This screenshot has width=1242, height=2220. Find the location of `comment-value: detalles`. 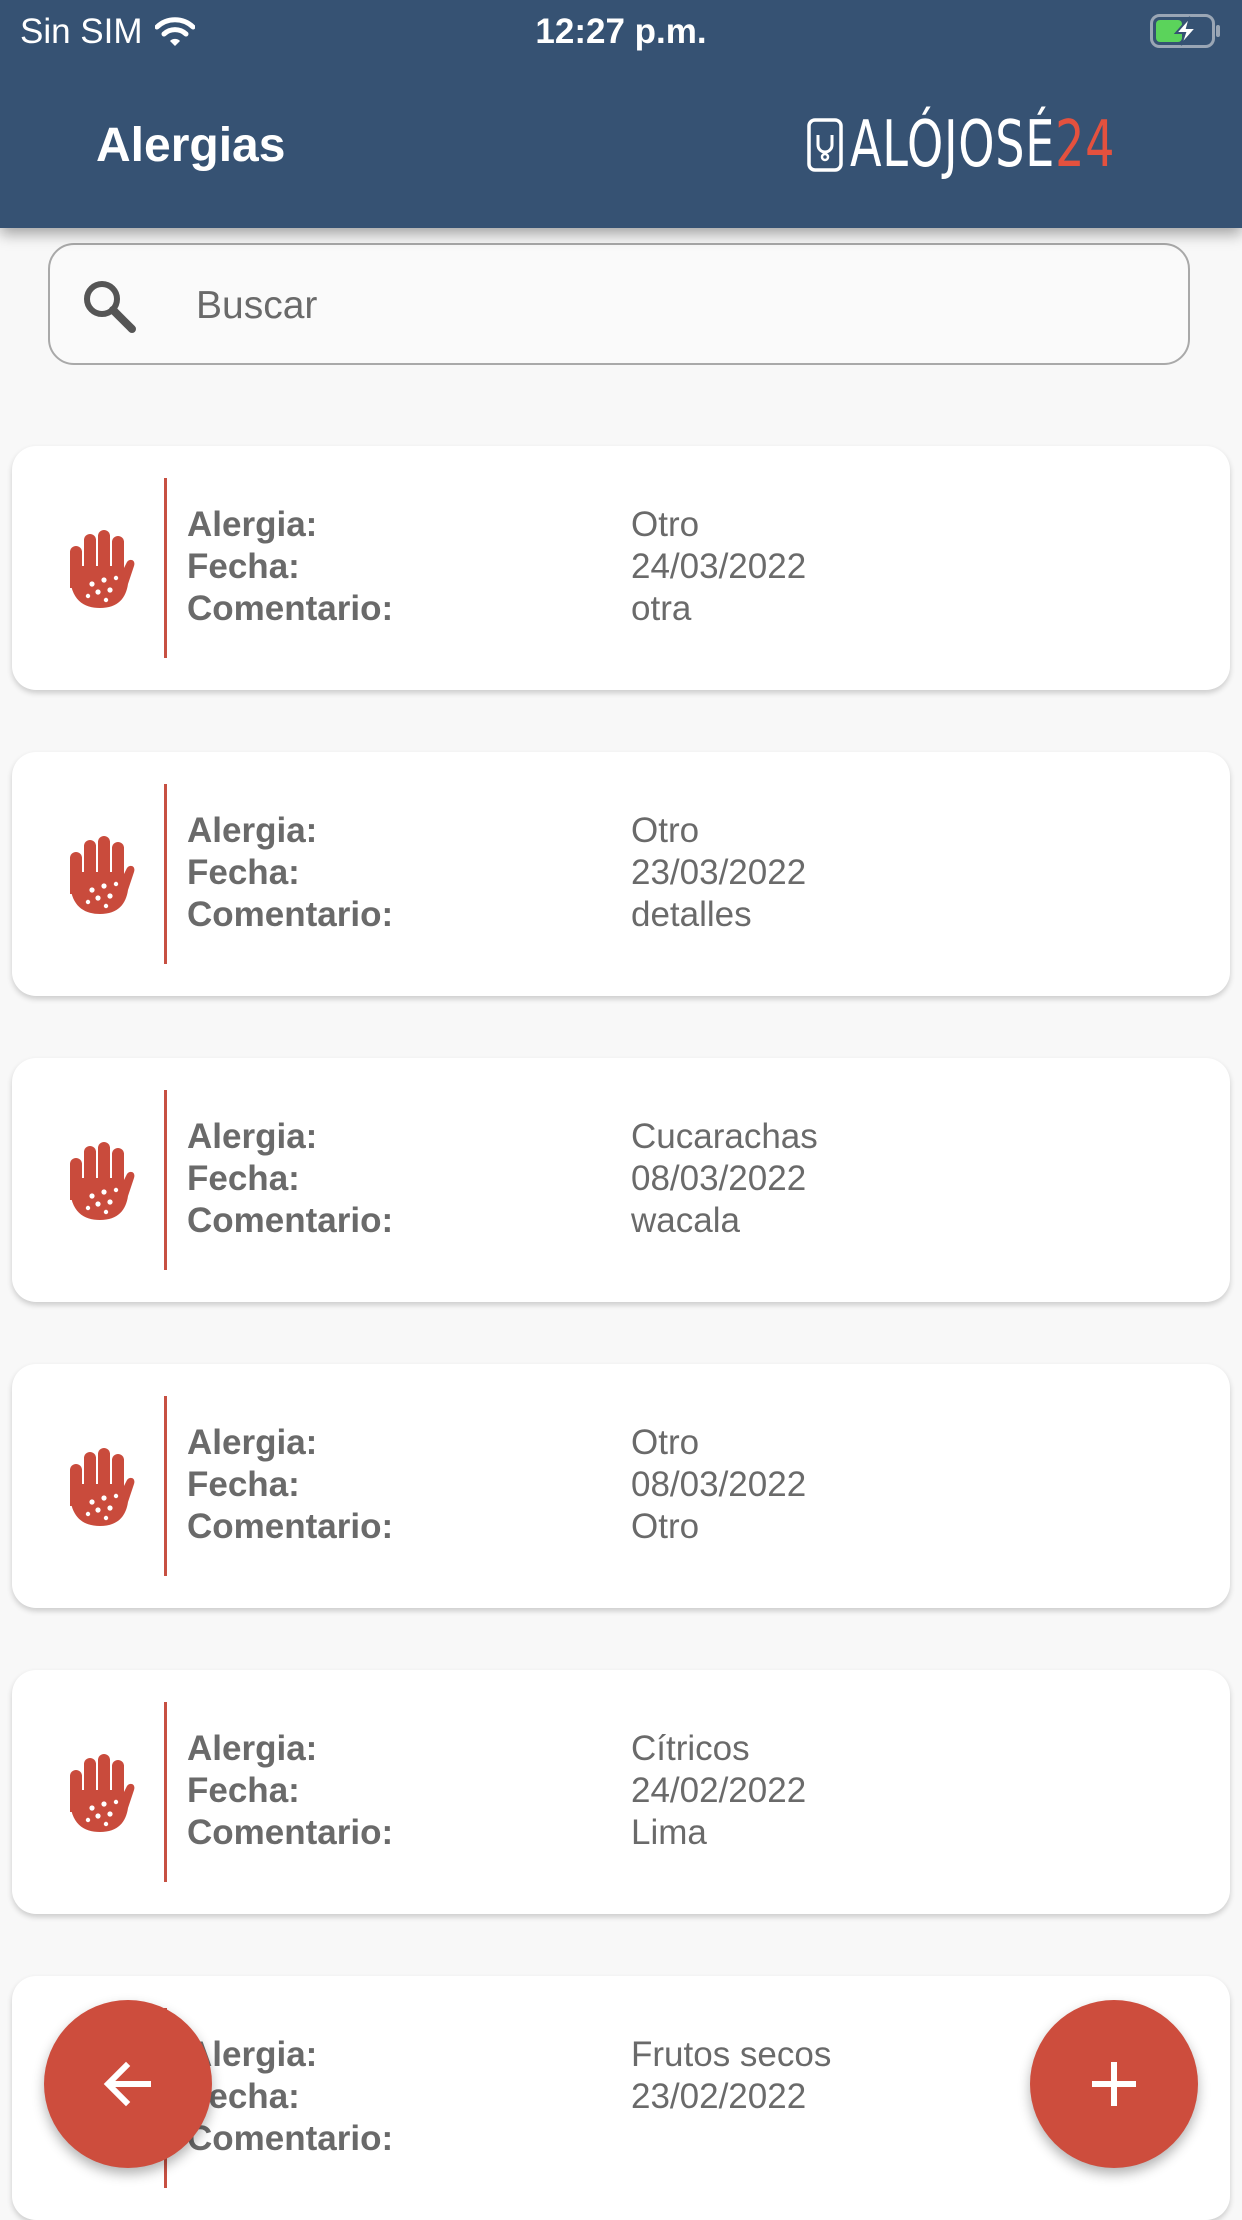

comment-value: detalles is located at coordinates (691, 914).